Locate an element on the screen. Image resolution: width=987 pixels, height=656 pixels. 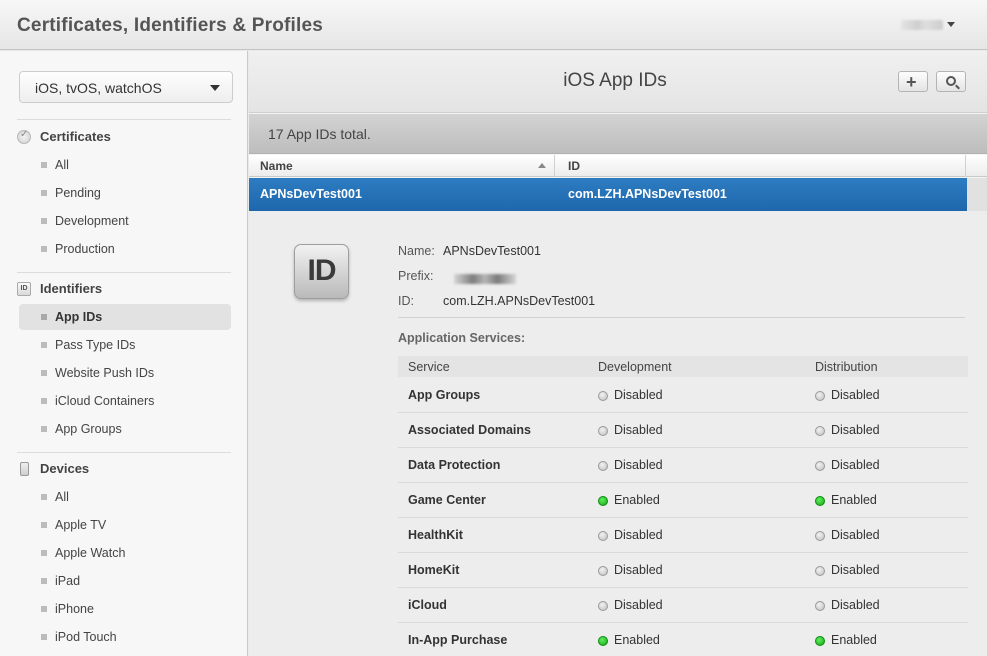
search-button is located at coordinates (951, 81).